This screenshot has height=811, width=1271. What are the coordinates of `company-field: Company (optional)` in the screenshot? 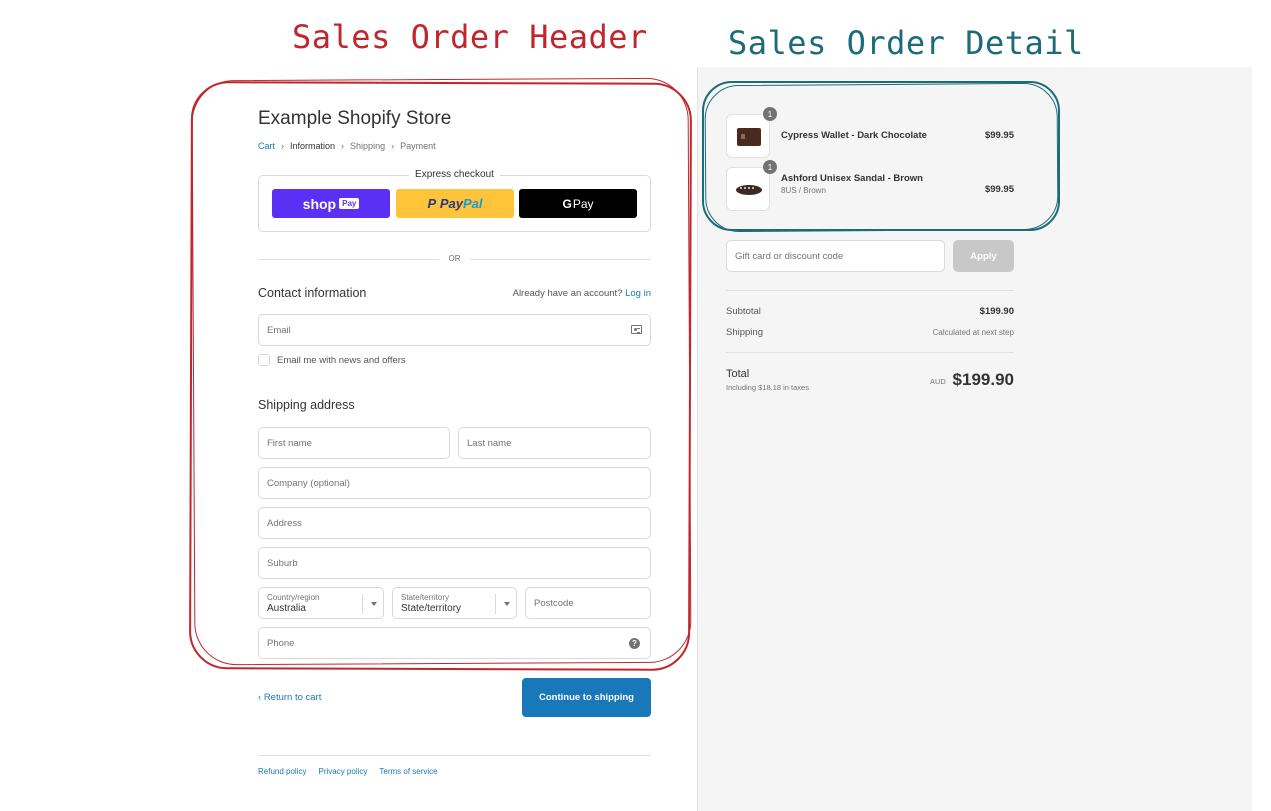 It's located at (454, 483).